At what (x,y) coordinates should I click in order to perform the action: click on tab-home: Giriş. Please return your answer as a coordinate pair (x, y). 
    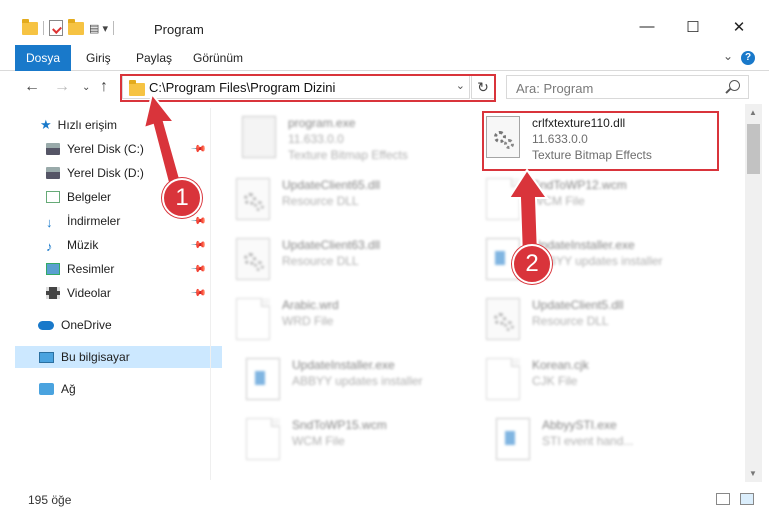
    Looking at the image, I should click on (98, 58).